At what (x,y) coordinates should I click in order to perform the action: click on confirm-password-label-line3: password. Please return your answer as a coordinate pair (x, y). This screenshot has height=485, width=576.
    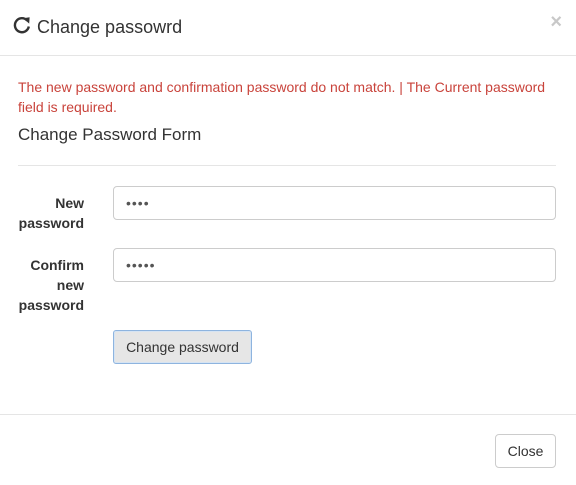
    Looking at the image, I should click on (51, 305).